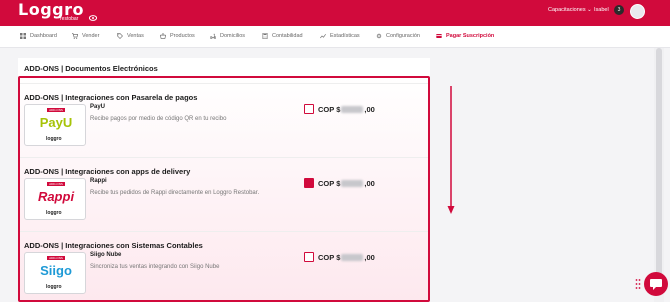 The height and width of the screenshot is (302, 670). What do you see at coordinates (570, 10) in the screenshot?
I see `capacitaciones-menu: Capacitaciones ⌄` at bounding box center [570, 10].